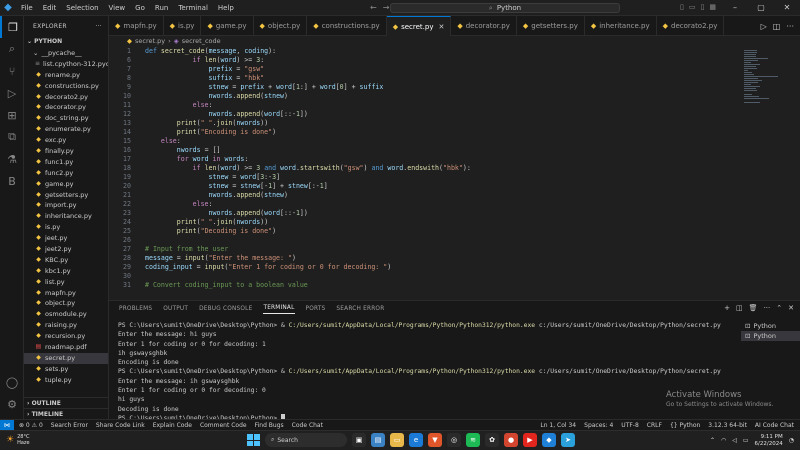 Image resolution: width=800 pixels, height=450 pixels. I want to click on tab-decorator: ◆ decorator.py, so click(484, 26).